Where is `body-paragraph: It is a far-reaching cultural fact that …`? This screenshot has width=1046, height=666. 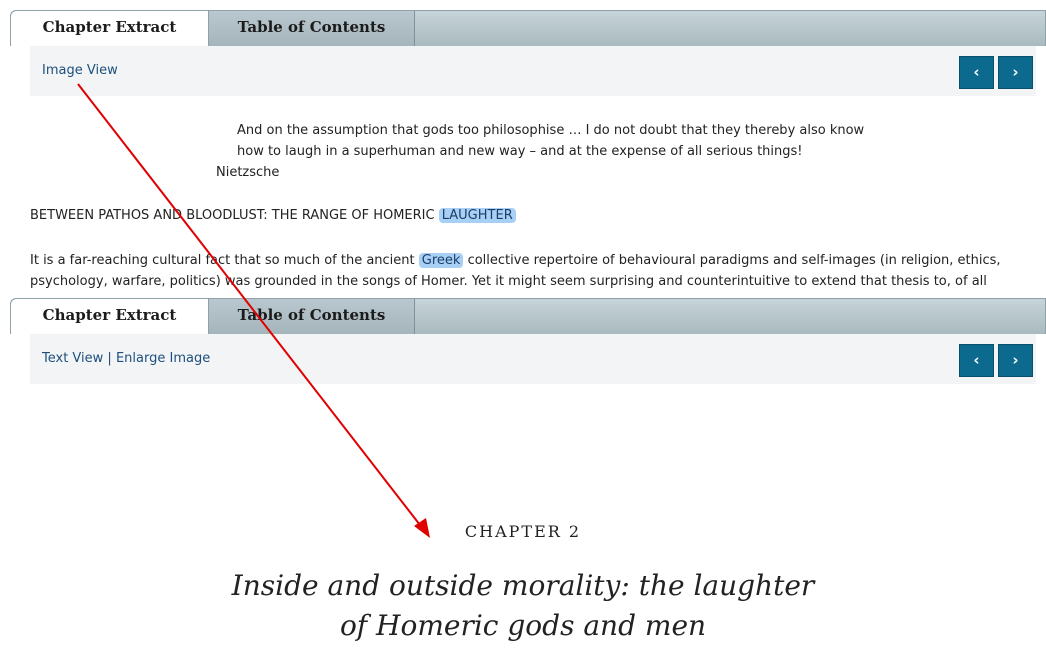
body-paragraph: It is a far-reaching cultural fact that … is located at coordinates (530, 271).